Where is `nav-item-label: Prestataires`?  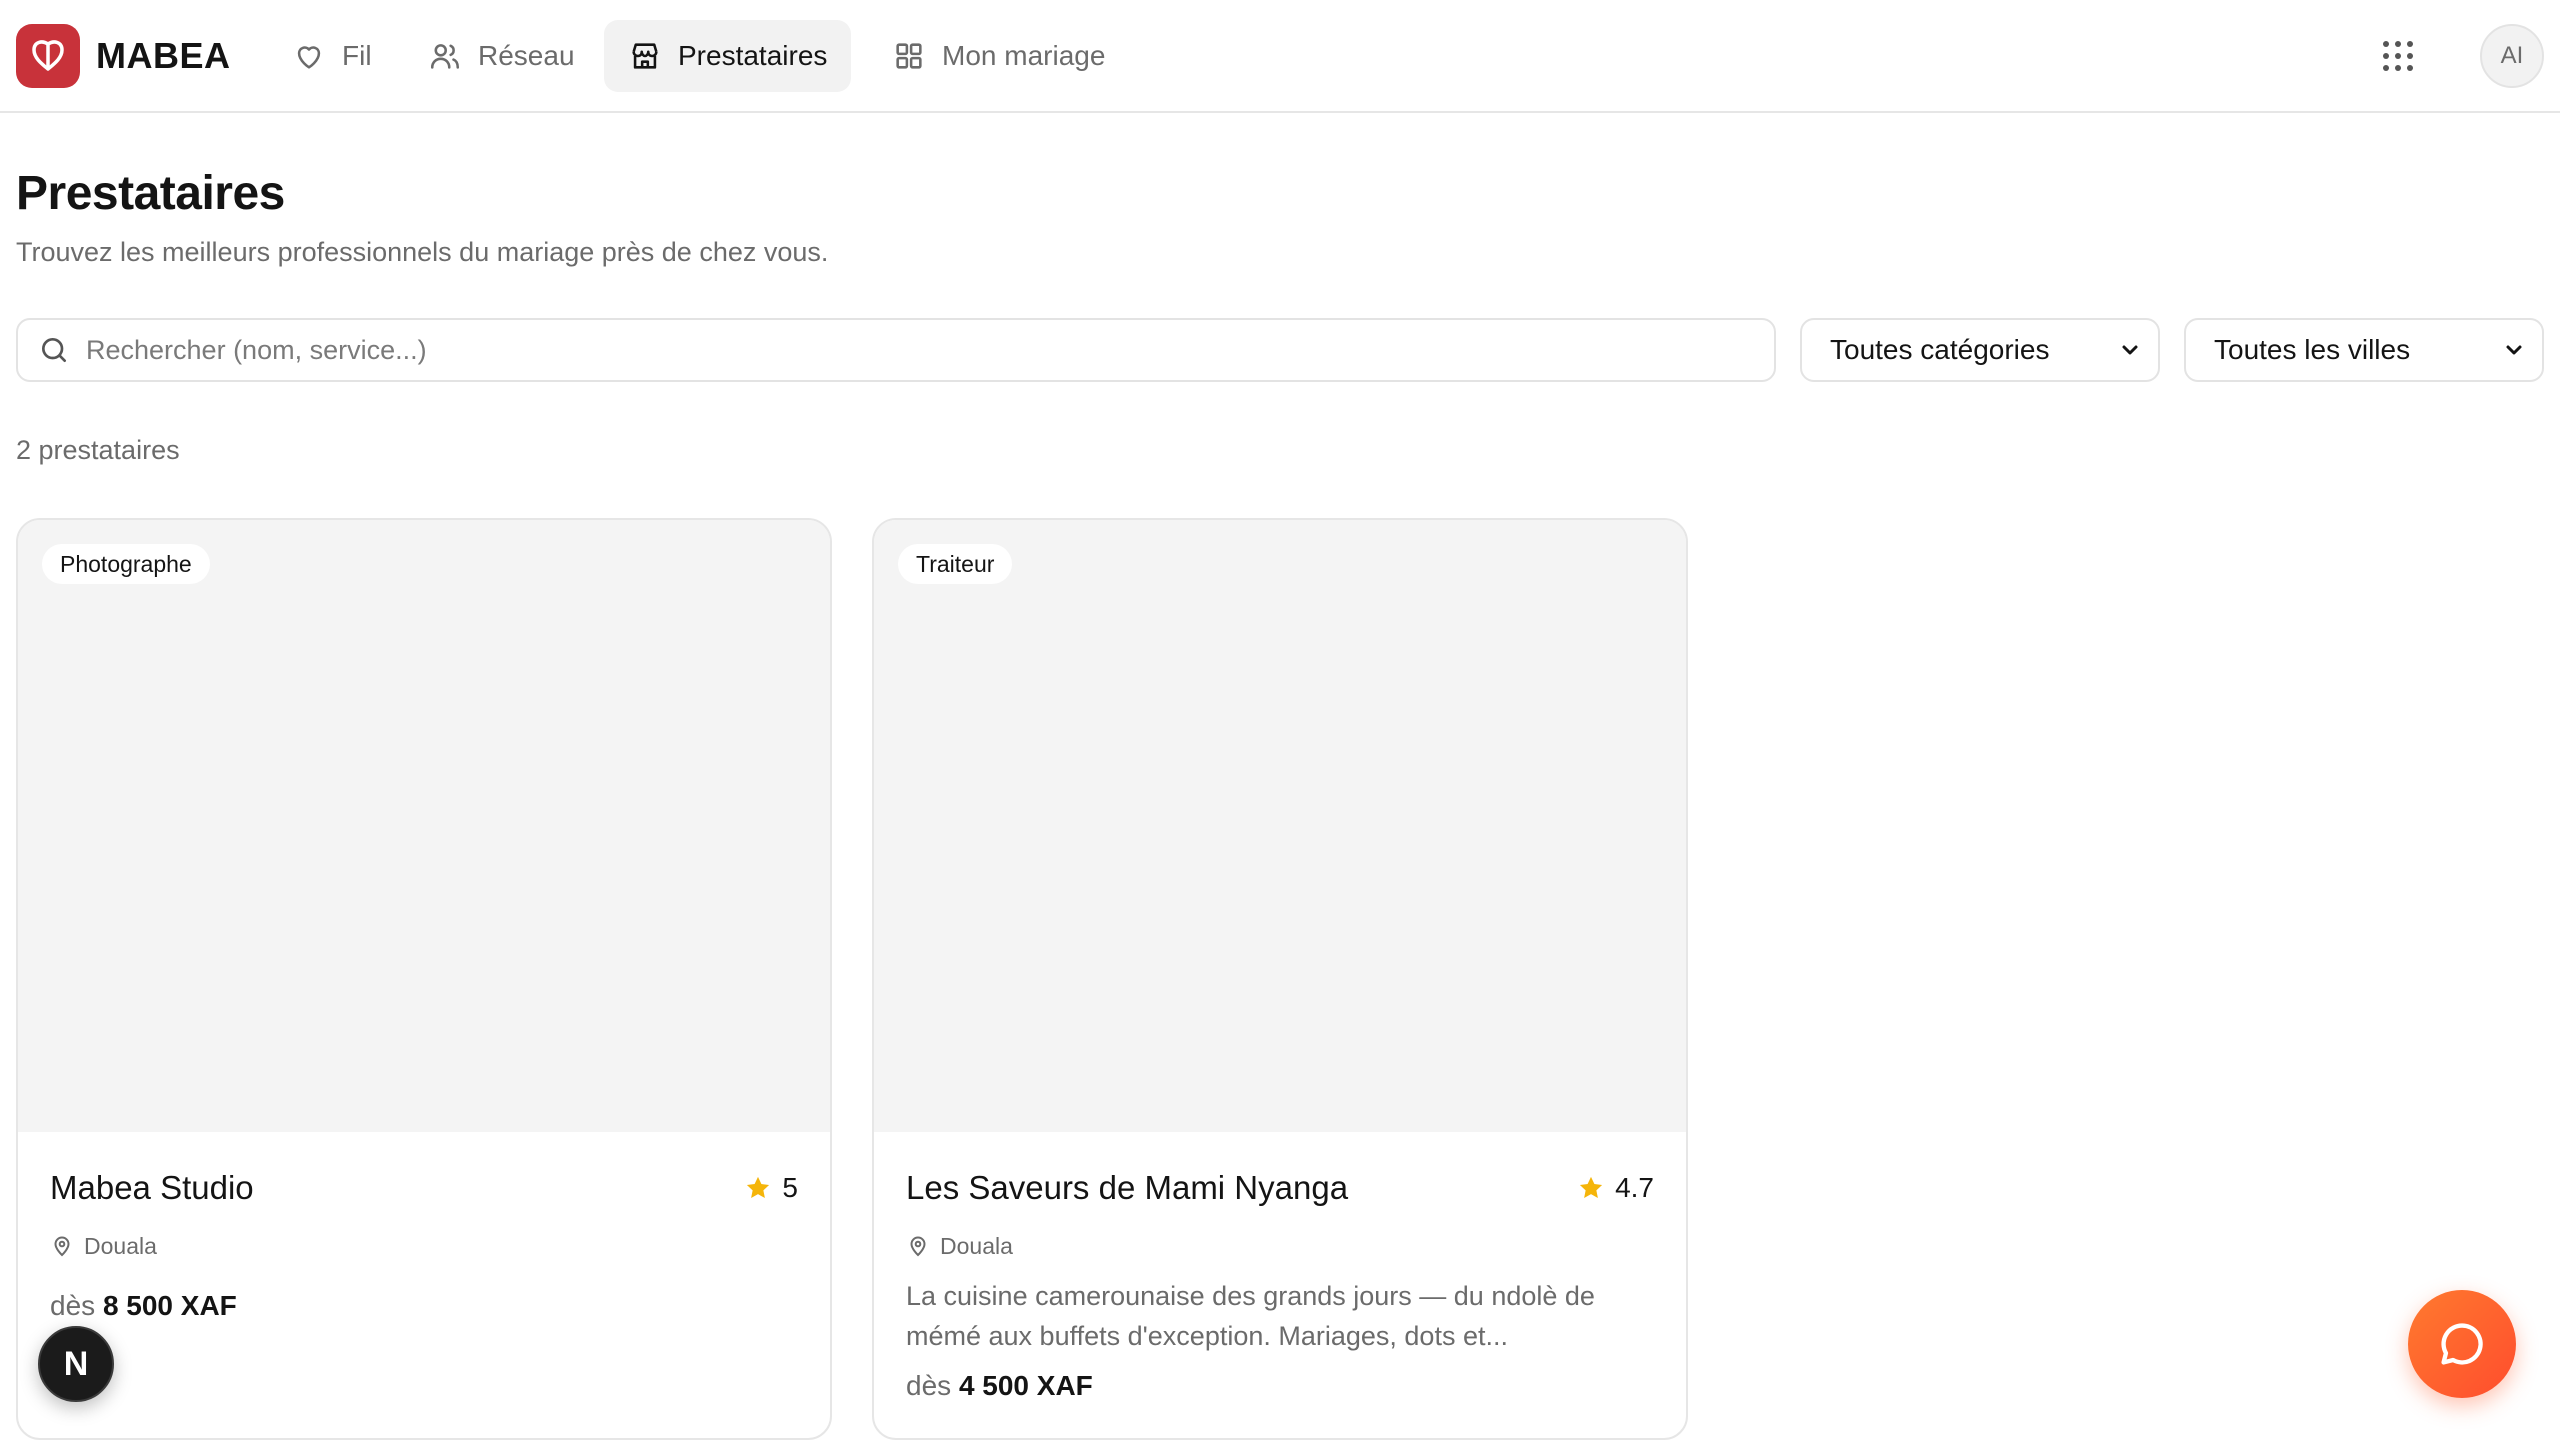 nav-item-label: Prestataires is located at coordinates (753, 55).